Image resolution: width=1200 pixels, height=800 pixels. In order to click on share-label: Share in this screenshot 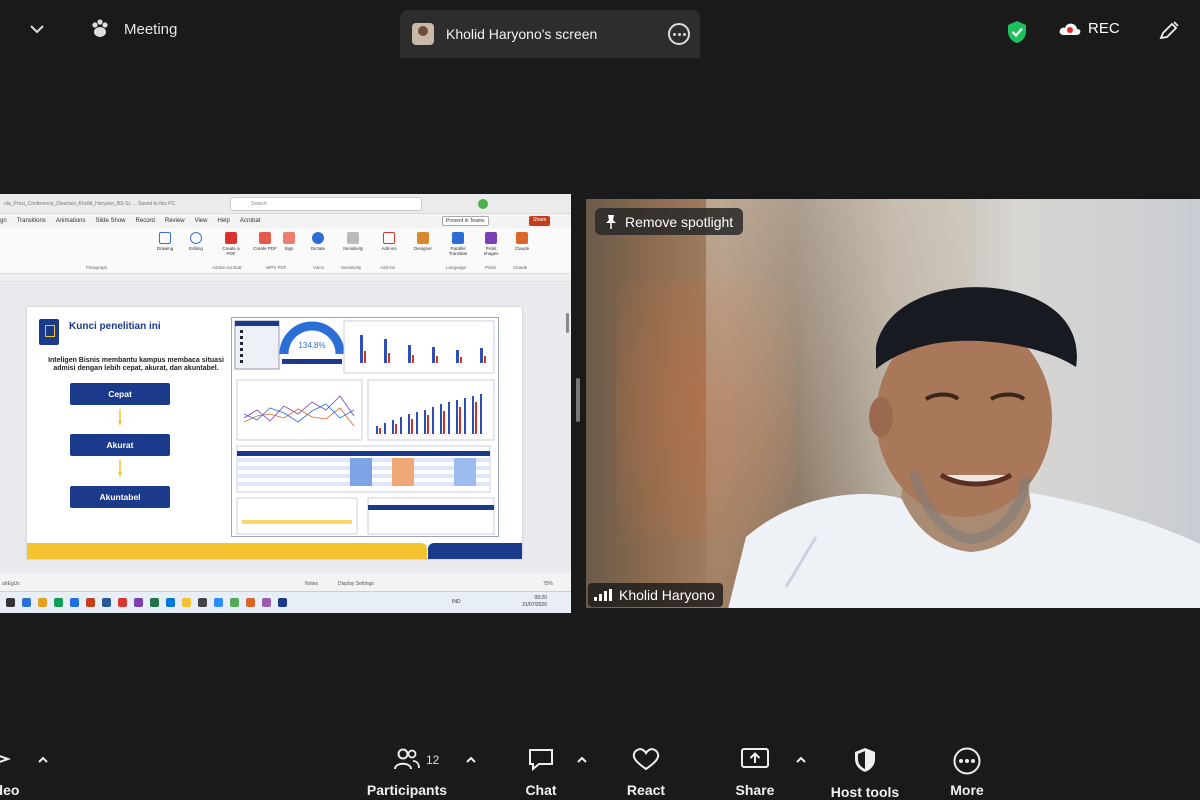, I will do `click(755, 790)`.